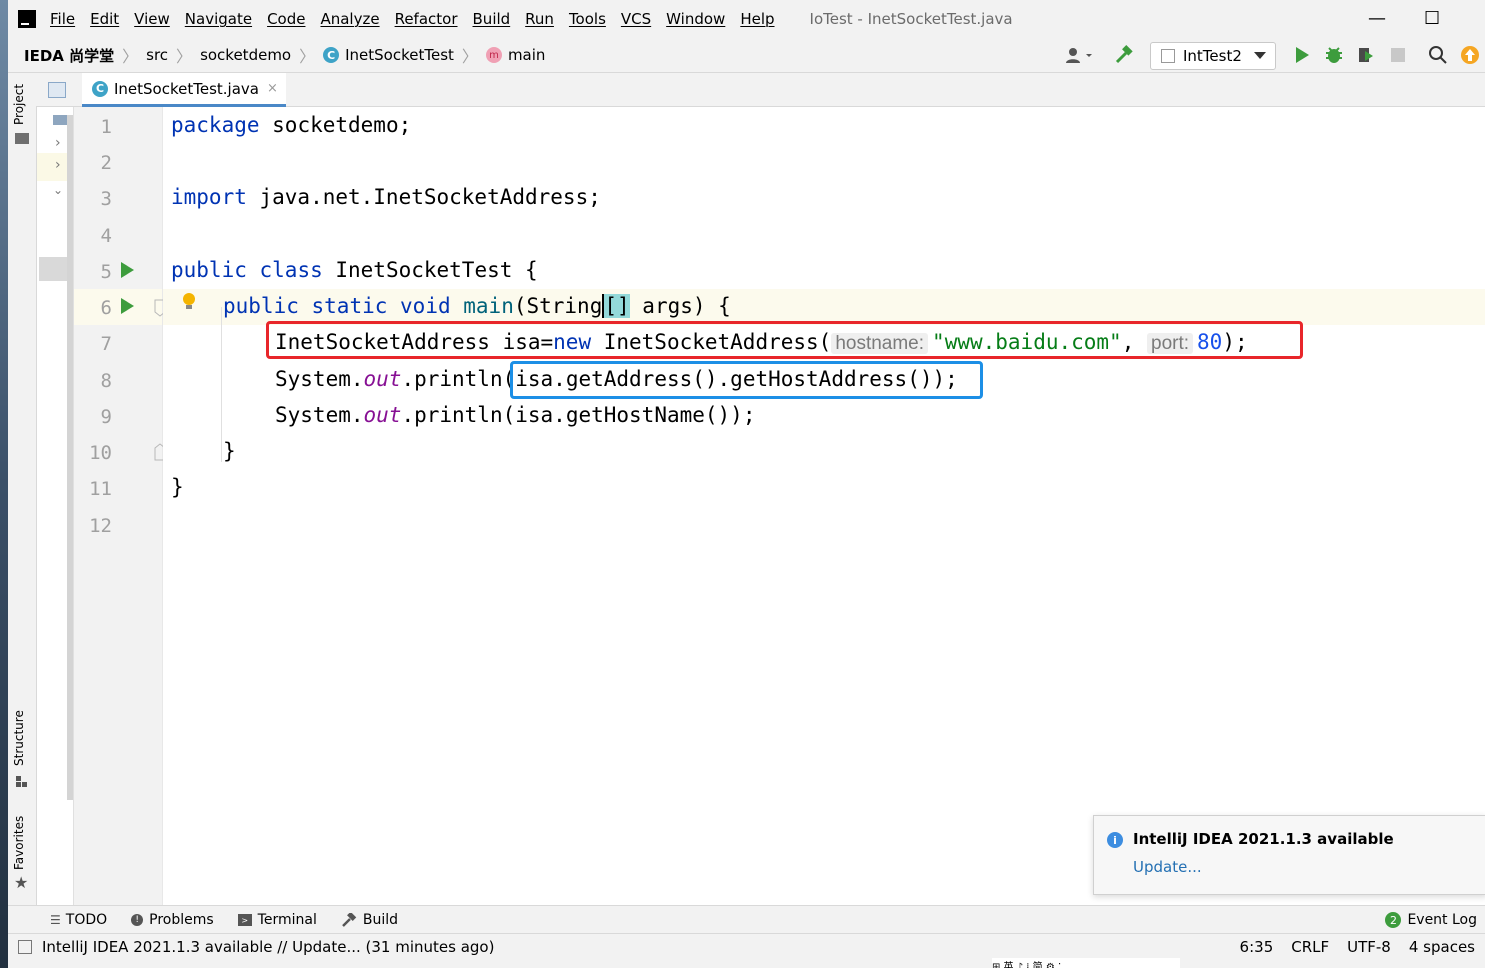 This screenshot has height=968, width=1485. I want to click on structure-tool-tab: Structure, so click(19, 738).